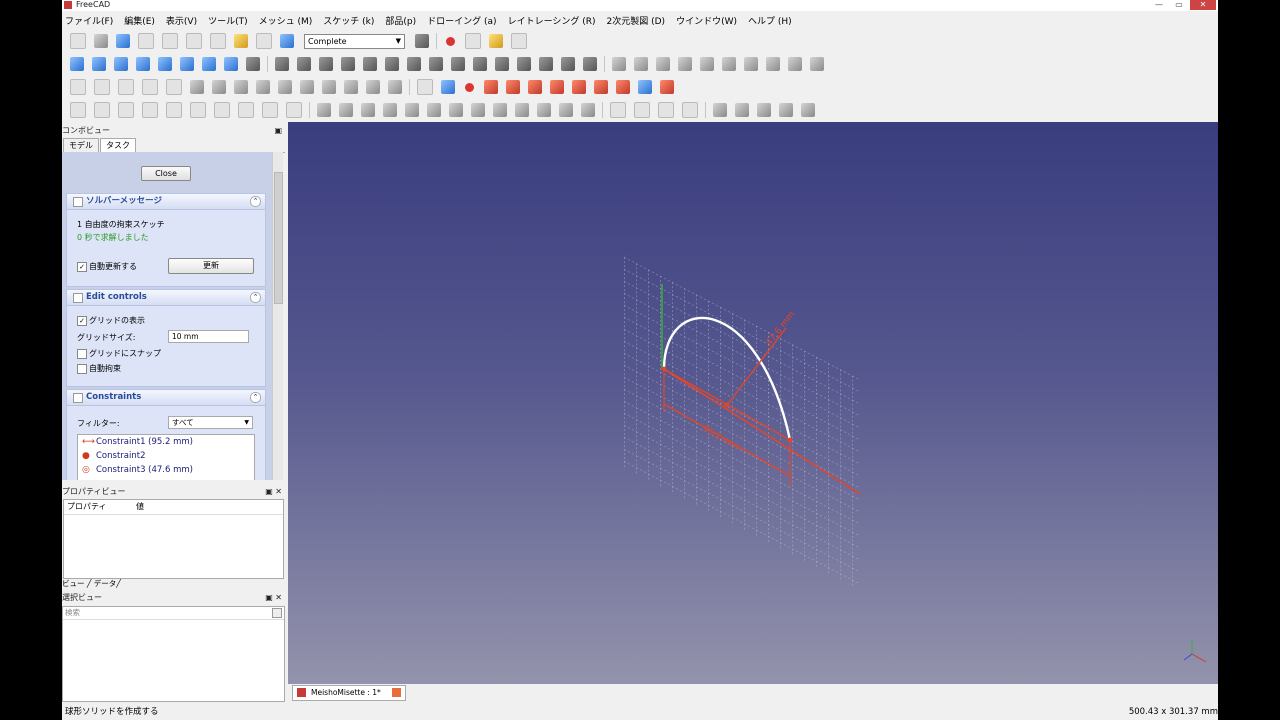 This screenshot has width=1280, height=720. I want to click on axo-view-icon, so click(99, 64).